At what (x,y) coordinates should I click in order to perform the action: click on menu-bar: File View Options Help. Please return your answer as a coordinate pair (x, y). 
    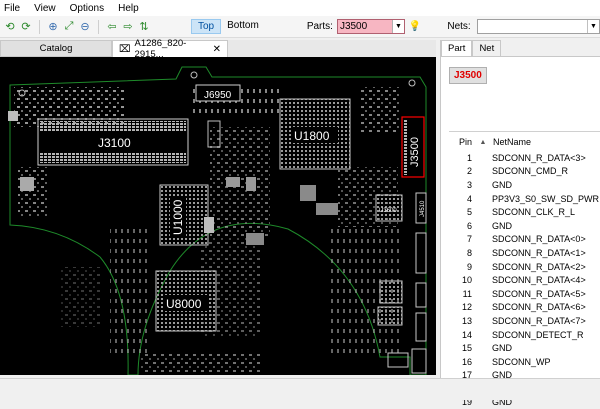
    Looking at the image, I should click on (300, 8).